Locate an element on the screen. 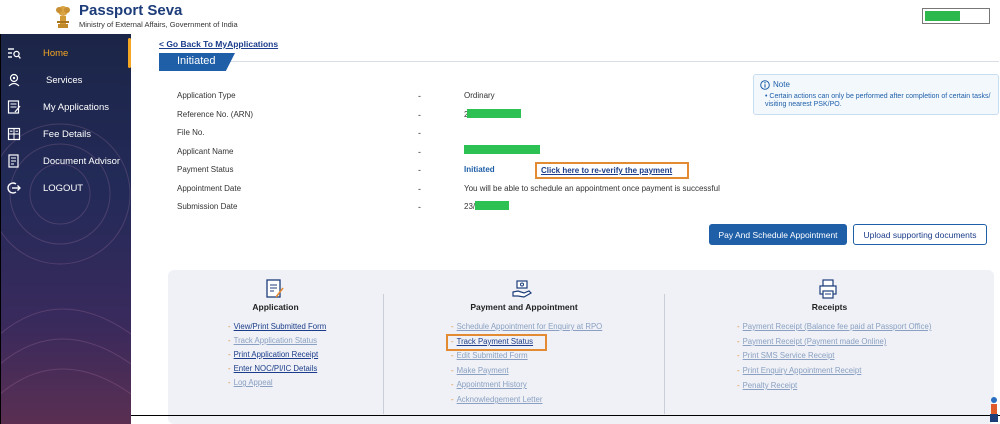  national-emblem-icon is located at coordinates (63, 17).